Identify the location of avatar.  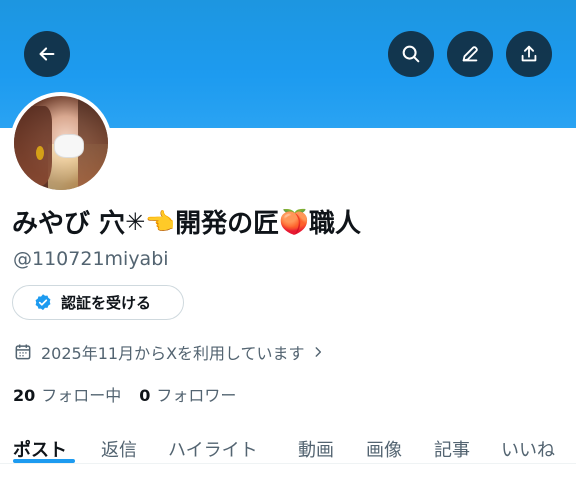
(61, 143).